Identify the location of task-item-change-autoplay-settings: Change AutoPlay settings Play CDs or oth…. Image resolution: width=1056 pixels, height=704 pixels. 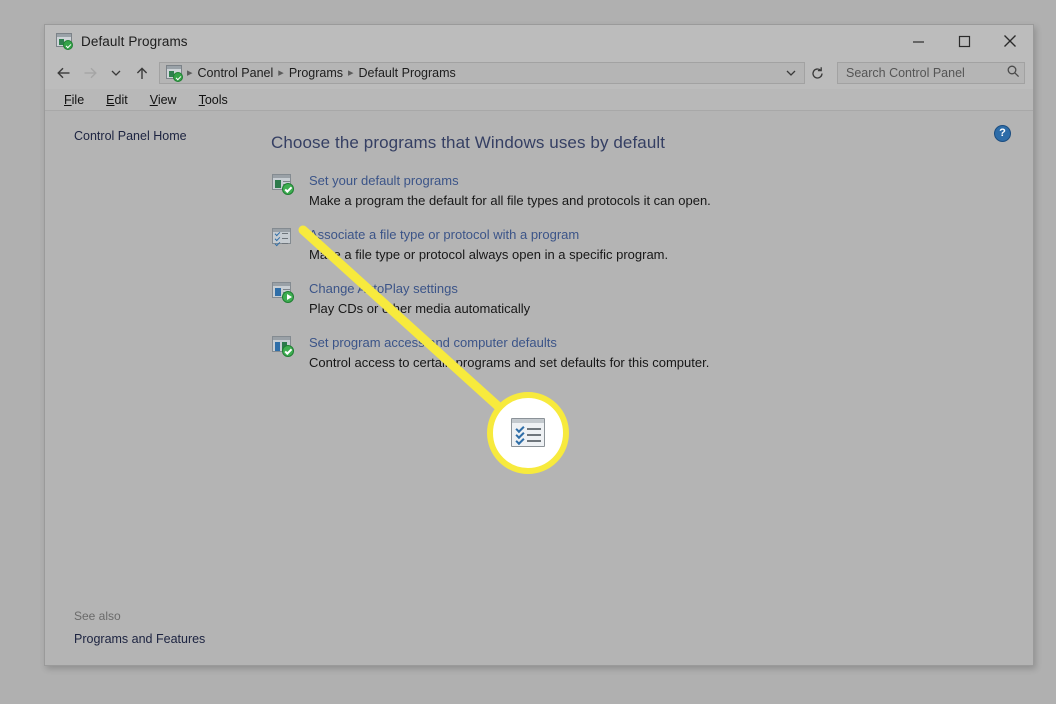
(642, 299).